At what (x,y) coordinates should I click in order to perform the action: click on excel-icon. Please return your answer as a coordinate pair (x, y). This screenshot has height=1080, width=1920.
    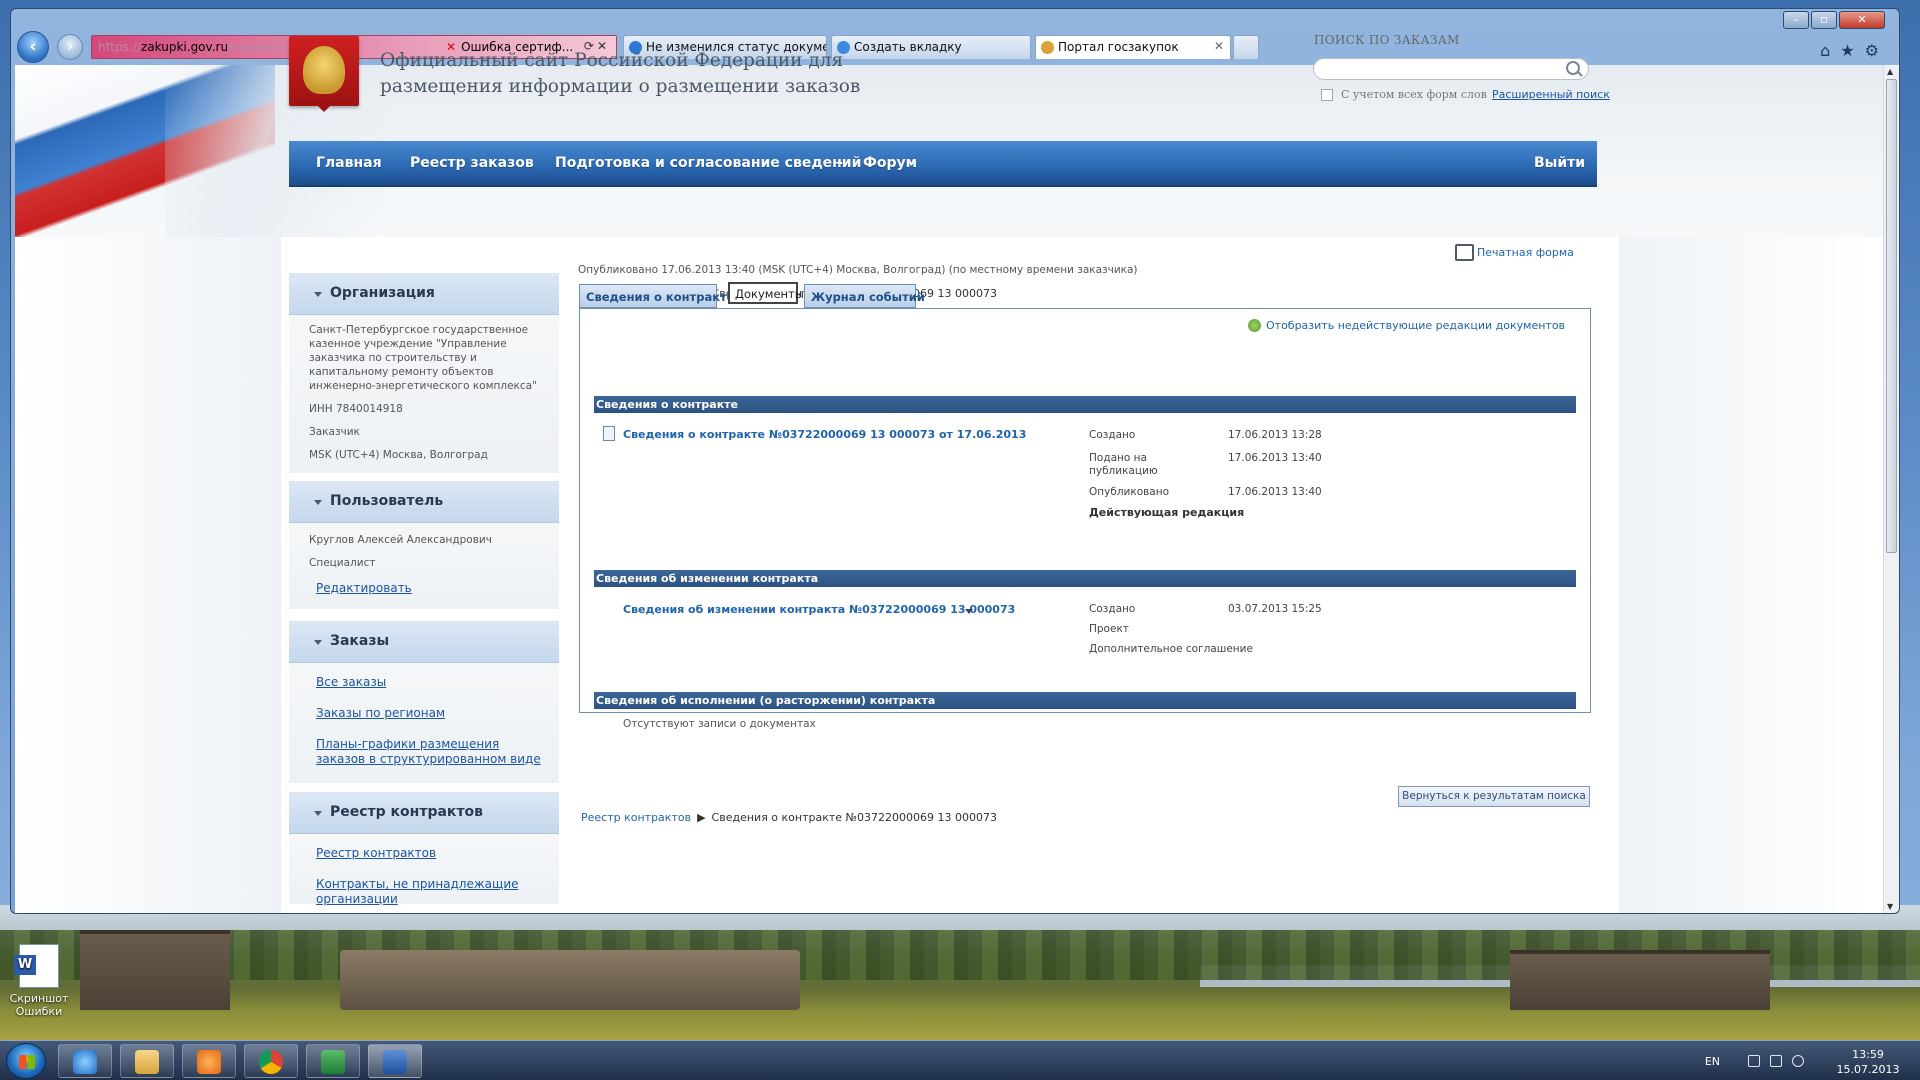
    Looking at the image, I should click on (333, 1062).